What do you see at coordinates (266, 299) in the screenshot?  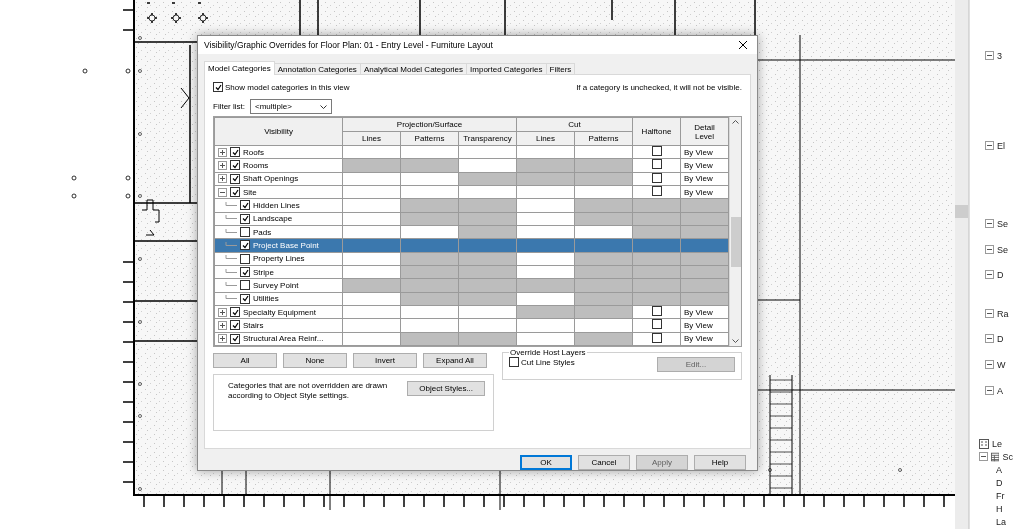 I see `category-name: Utilities` at bounding box center [266, 299].